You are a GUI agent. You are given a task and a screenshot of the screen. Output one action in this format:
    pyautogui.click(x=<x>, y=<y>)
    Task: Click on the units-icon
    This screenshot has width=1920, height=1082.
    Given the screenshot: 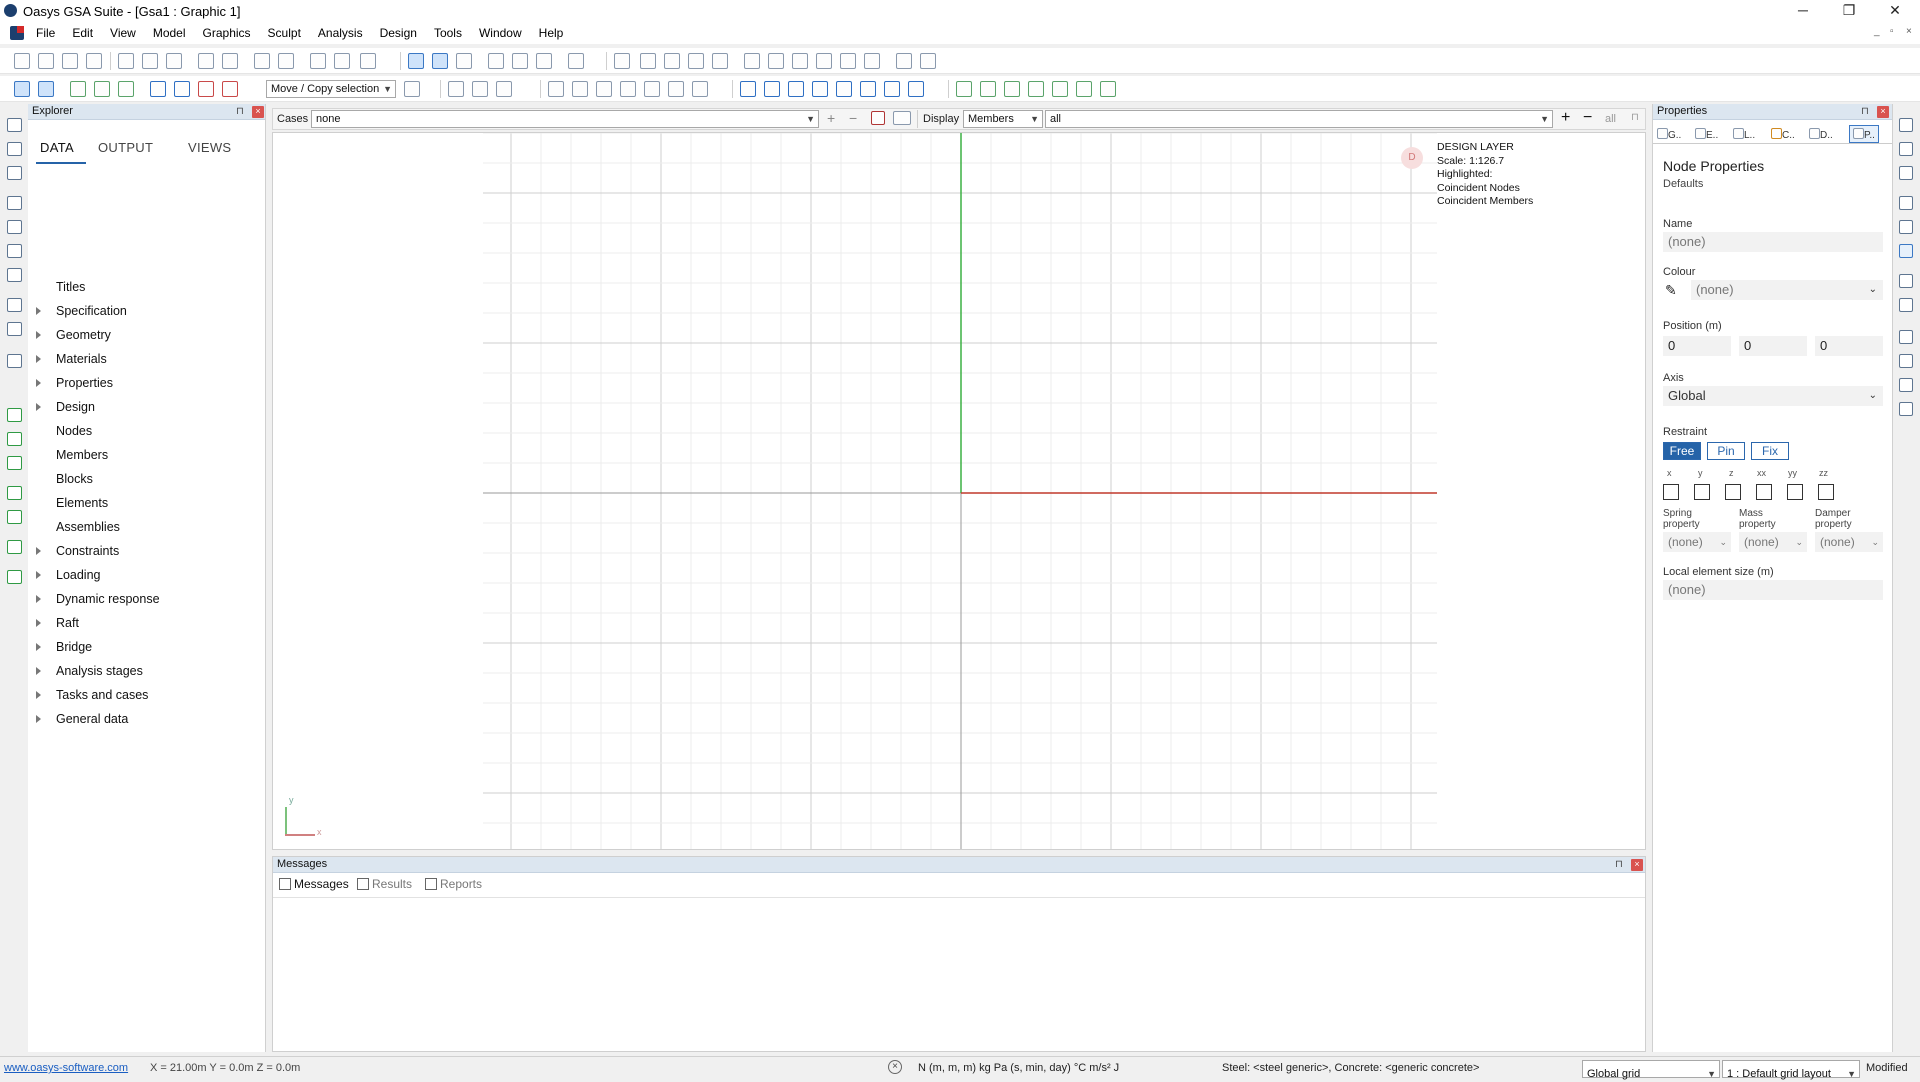 What is the action you would take?
    pyautogui.click(x=776, y=61)
    